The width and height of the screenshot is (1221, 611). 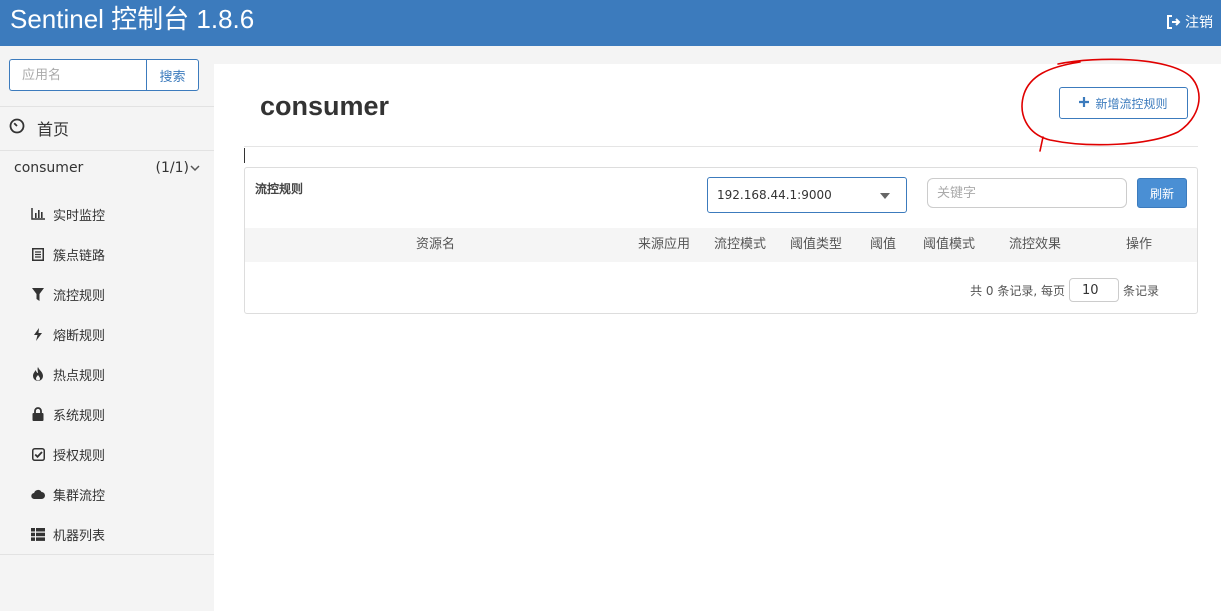 I want to click on sidebar-item-cluster-flow: 集群流控, so click(x=68, y=494).